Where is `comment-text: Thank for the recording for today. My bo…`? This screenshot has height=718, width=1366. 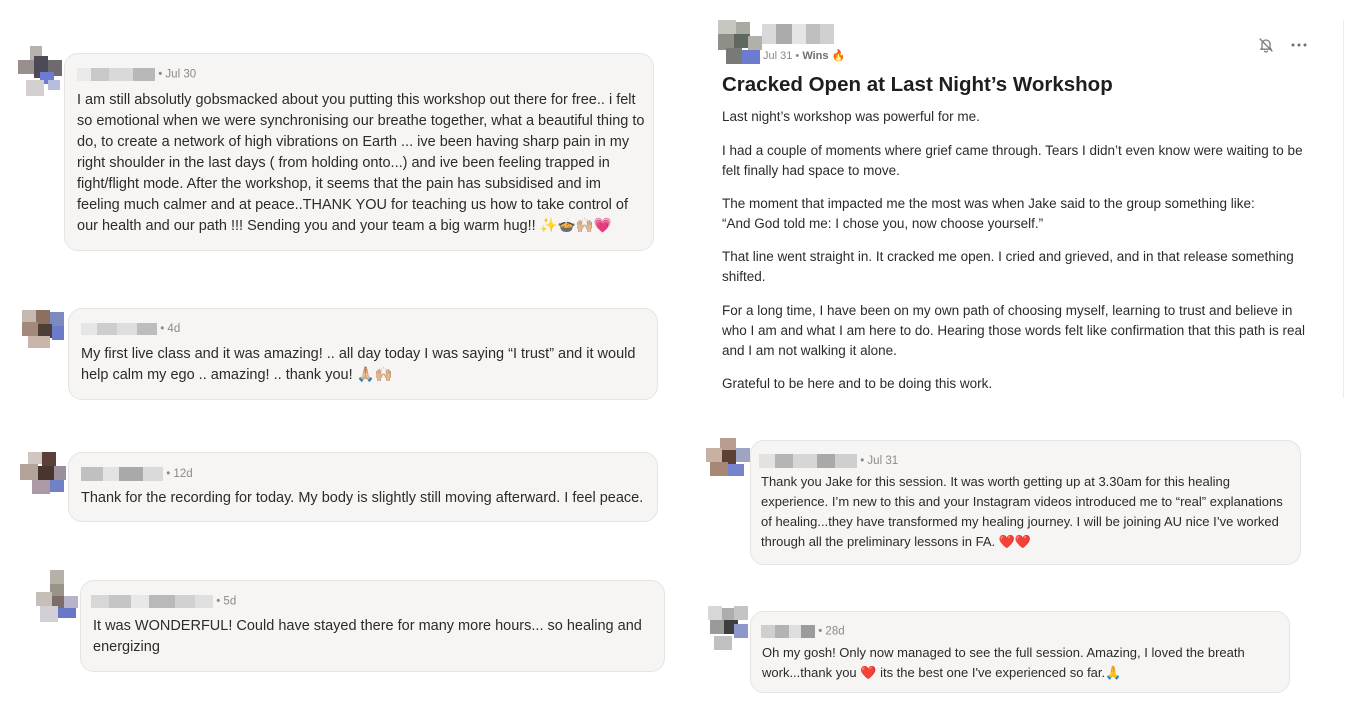
comment-text: Thank for the recording for today. My bo… is located at coordinates (362, 498).